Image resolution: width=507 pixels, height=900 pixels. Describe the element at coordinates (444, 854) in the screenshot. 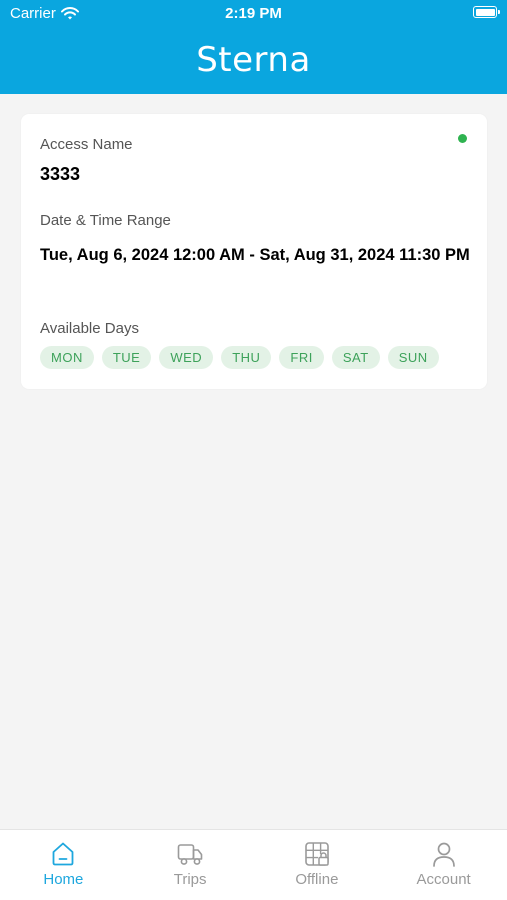

I see `user-icon` at that location.